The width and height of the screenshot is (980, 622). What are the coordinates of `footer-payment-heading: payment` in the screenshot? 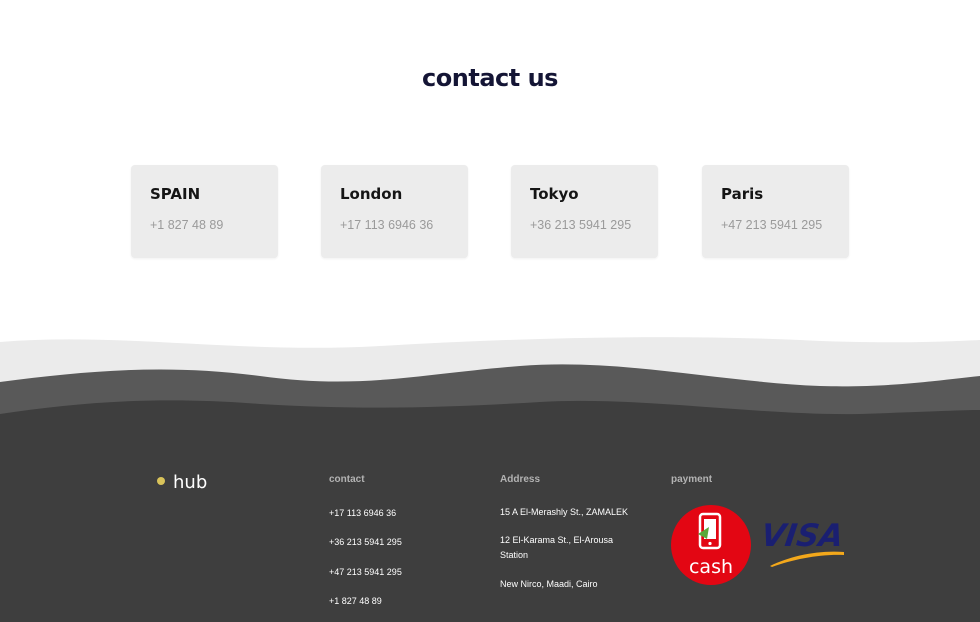 It's located at (692, 479).